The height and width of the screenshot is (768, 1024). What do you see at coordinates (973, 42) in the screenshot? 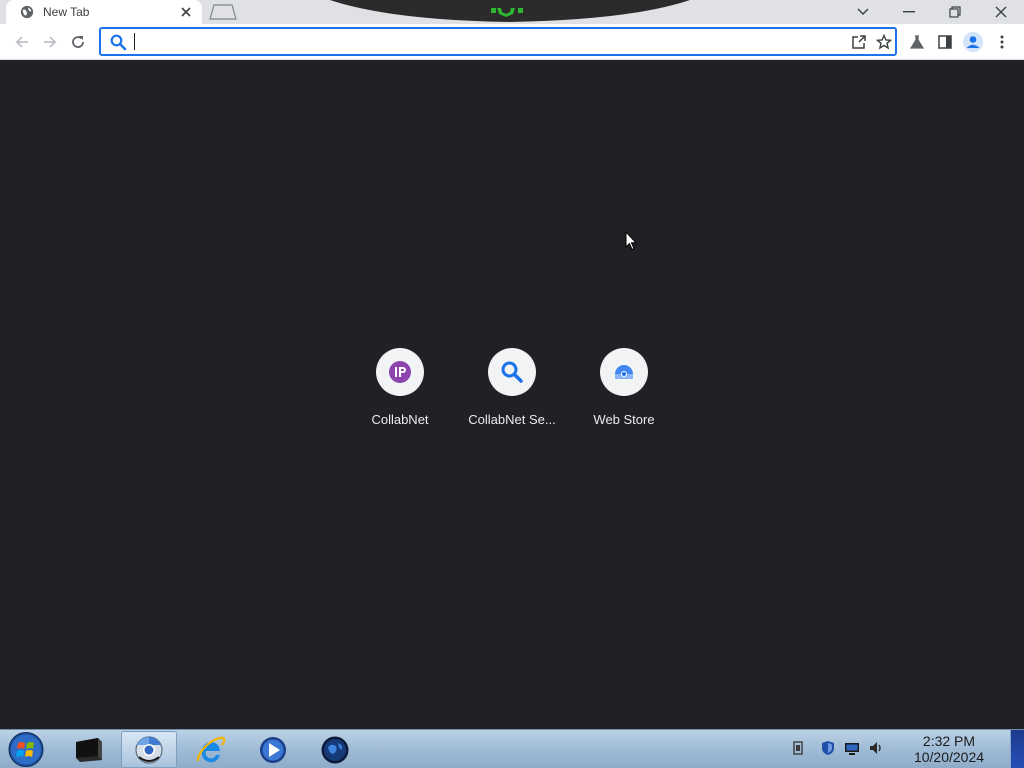
I see `profile-avatar-icon` at bounding box center [973, 42].